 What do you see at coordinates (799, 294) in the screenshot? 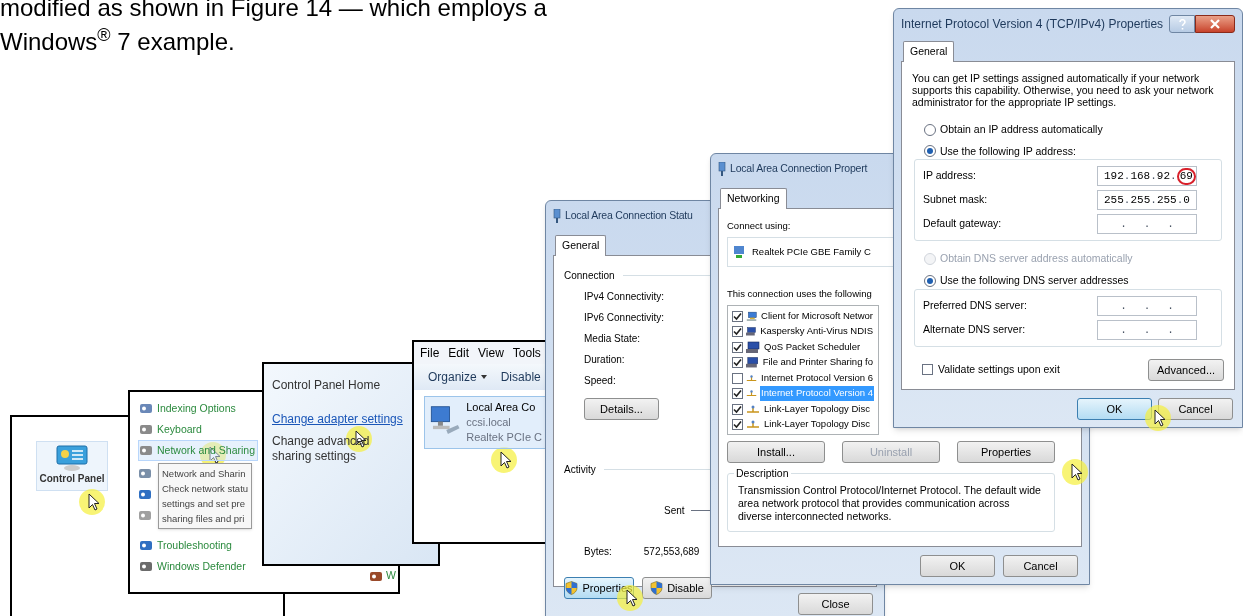
I see `field-label: This connection uses the following` at bounding box center [799, 294].